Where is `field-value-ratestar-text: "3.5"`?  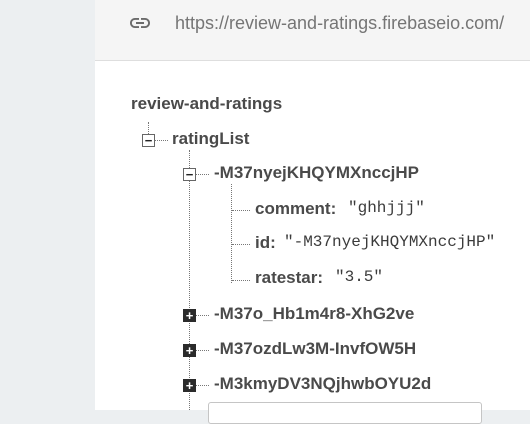 field-value-ratestar-text: "3.5" is located at coordinates (359, 277).